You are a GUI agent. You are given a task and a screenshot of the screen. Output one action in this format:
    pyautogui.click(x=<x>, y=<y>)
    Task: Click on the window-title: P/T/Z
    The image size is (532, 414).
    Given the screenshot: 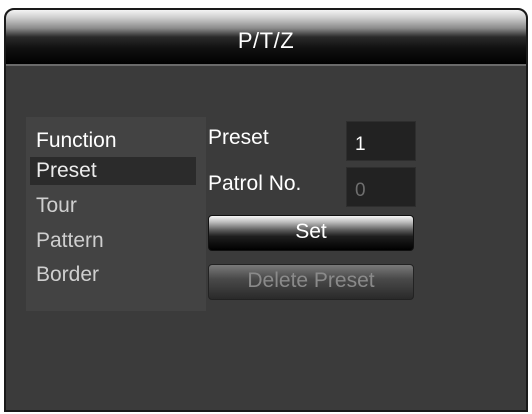 What is the action you would take?
    pyautogui.click(x=266, y=40)
    